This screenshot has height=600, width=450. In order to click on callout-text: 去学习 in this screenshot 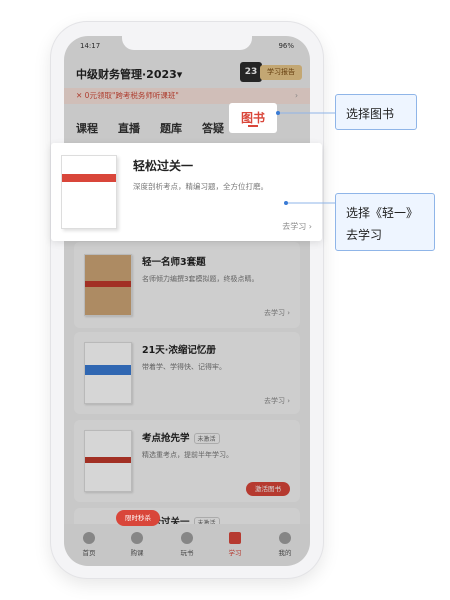, I will do `click(364, 235)`.